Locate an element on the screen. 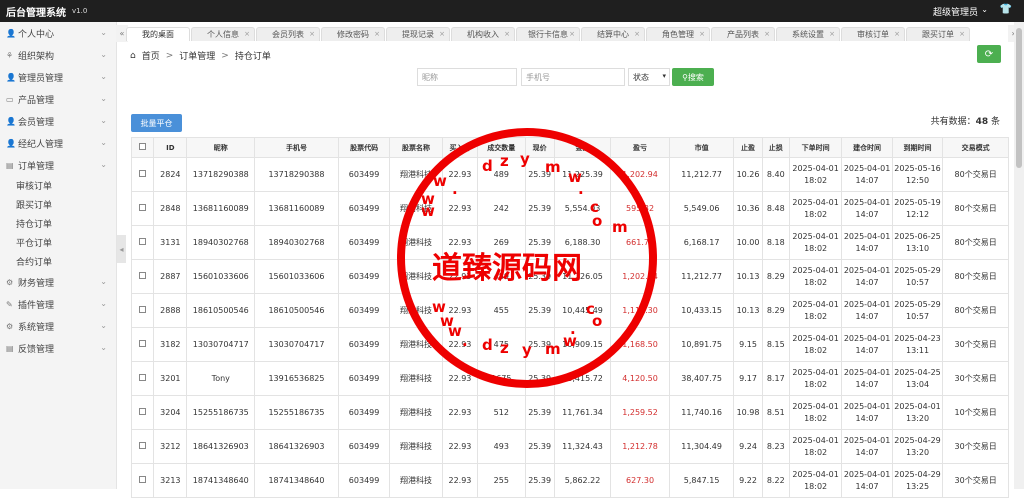 The image size is (1024, 498). sidebar-subitem: 合约订单 is located at coordinates (58, 261).